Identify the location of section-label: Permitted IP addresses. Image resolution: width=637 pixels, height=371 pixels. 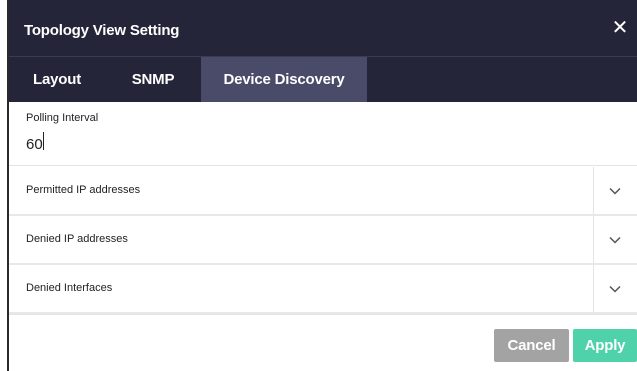
(83, 190).